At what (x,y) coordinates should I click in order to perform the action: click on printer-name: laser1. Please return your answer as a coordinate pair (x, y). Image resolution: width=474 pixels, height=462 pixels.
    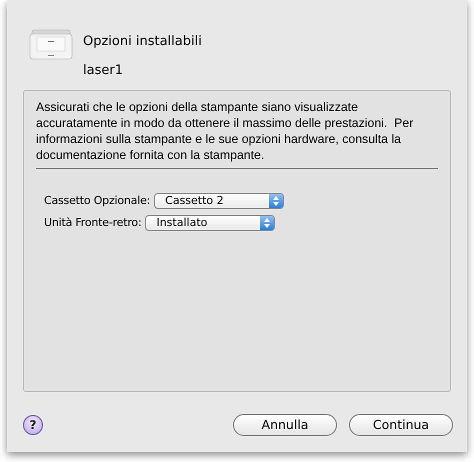
    Looking at the image, I should click on (103, 71).